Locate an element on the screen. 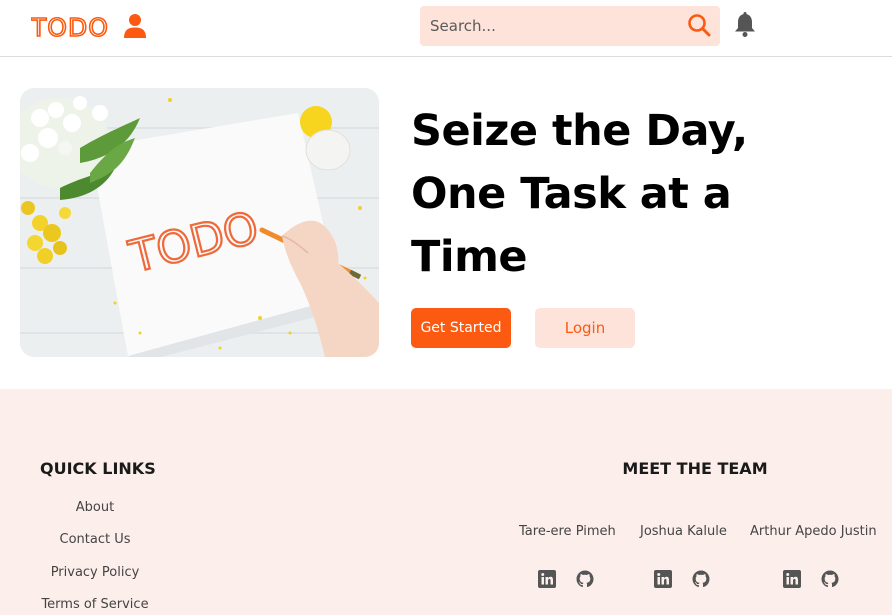  top-navbar: TODO is located at coordinates (446, 28).